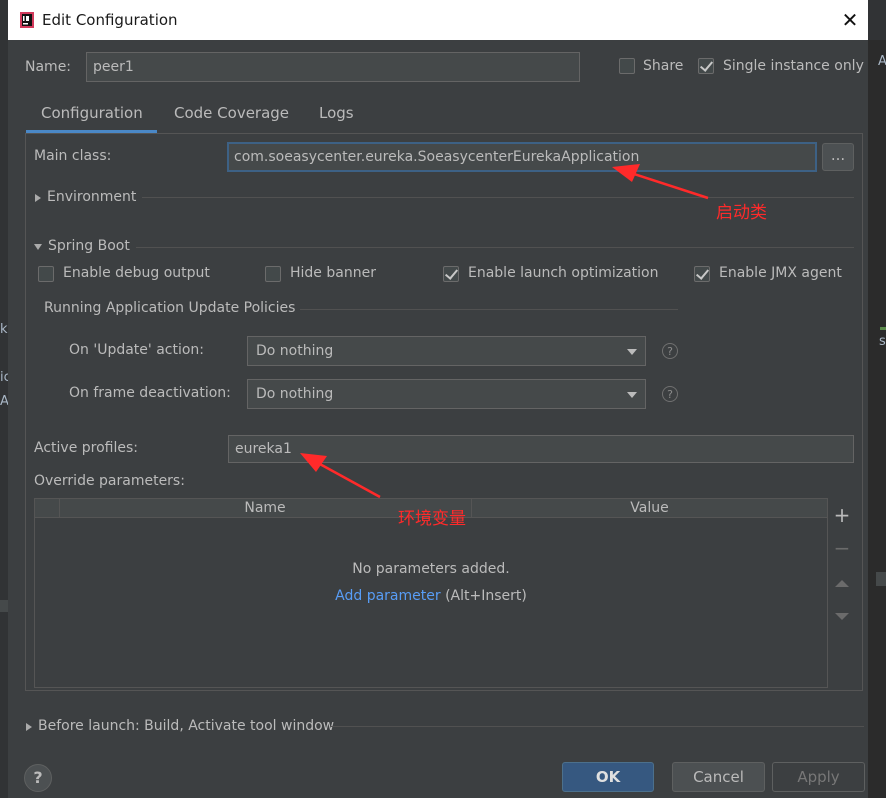 The image size is (886, 798). Describe the element at coordinates (660, 182) in the screenshot. I see `annotation-arrow-main-class` at that location.